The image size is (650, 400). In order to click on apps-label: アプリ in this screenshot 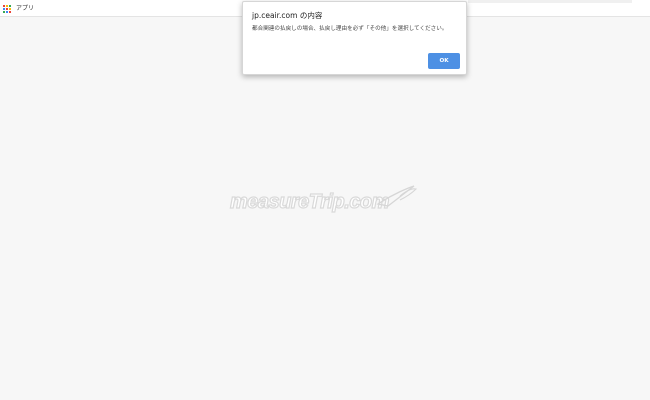, I will do `click(25, 8)`.